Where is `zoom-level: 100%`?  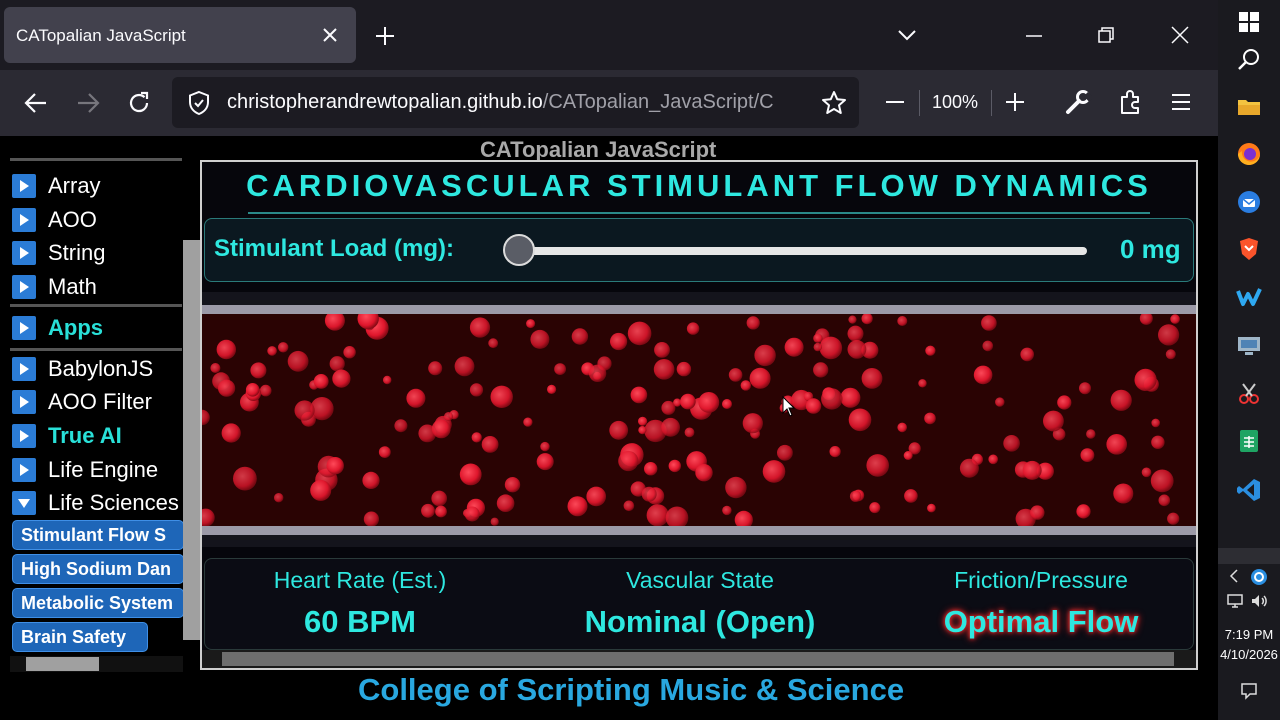
zoom-level: 100% is located at coordinates (955, 102).